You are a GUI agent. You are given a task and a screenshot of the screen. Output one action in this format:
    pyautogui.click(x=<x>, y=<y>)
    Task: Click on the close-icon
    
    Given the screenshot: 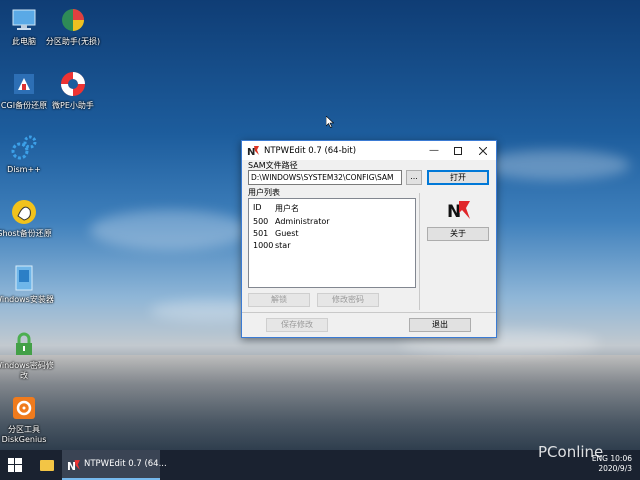 What is the action you would take?
    pyautogui.click(x=483, y=150)
    